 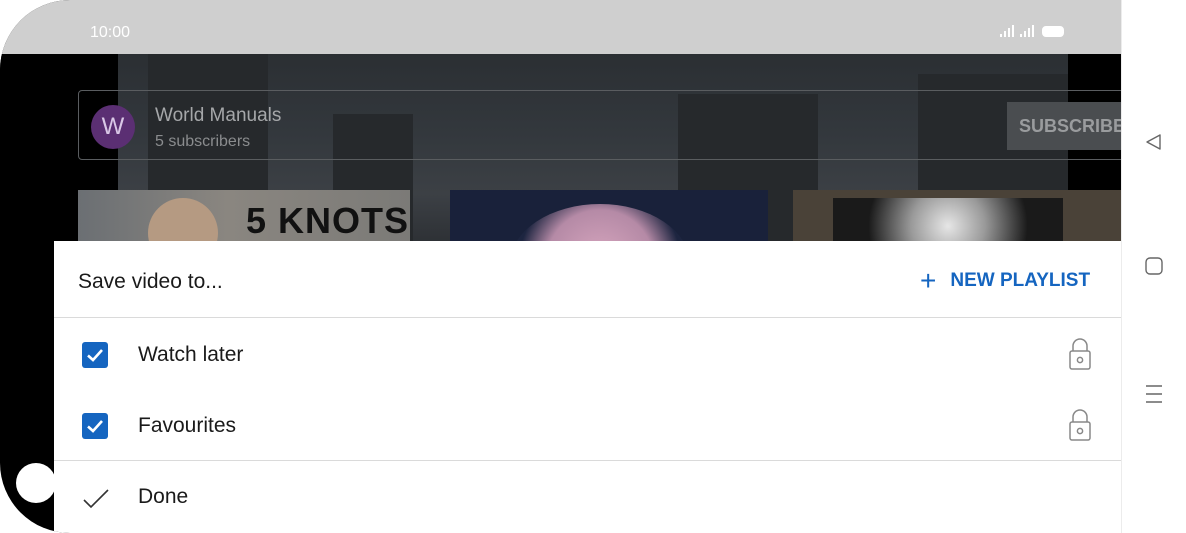 I want to click on playlist-item-favourites: Favourites, so click(x=587, y=425).